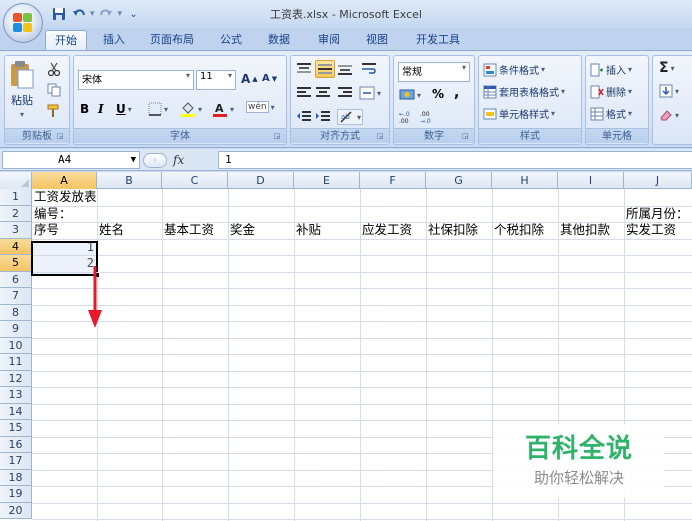  I want to click on format-as-table-button: 套用表格格式 ▾, so click(524, 91).